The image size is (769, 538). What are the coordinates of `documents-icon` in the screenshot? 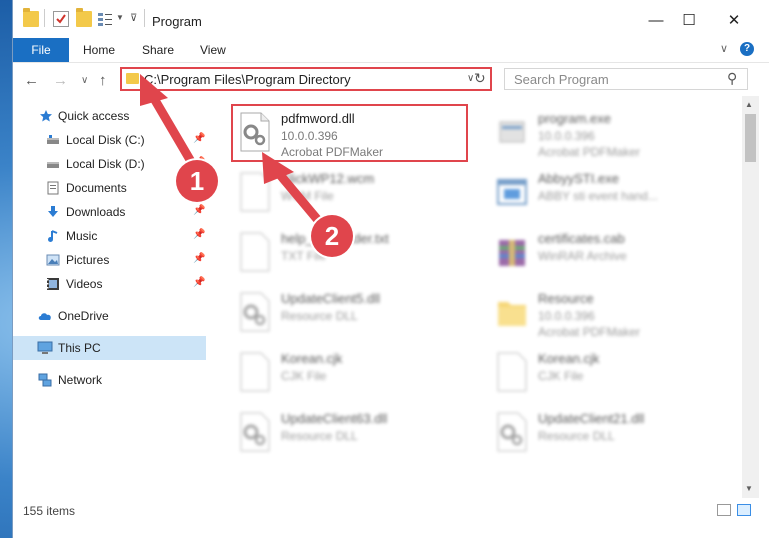 It's located at (53, 188).